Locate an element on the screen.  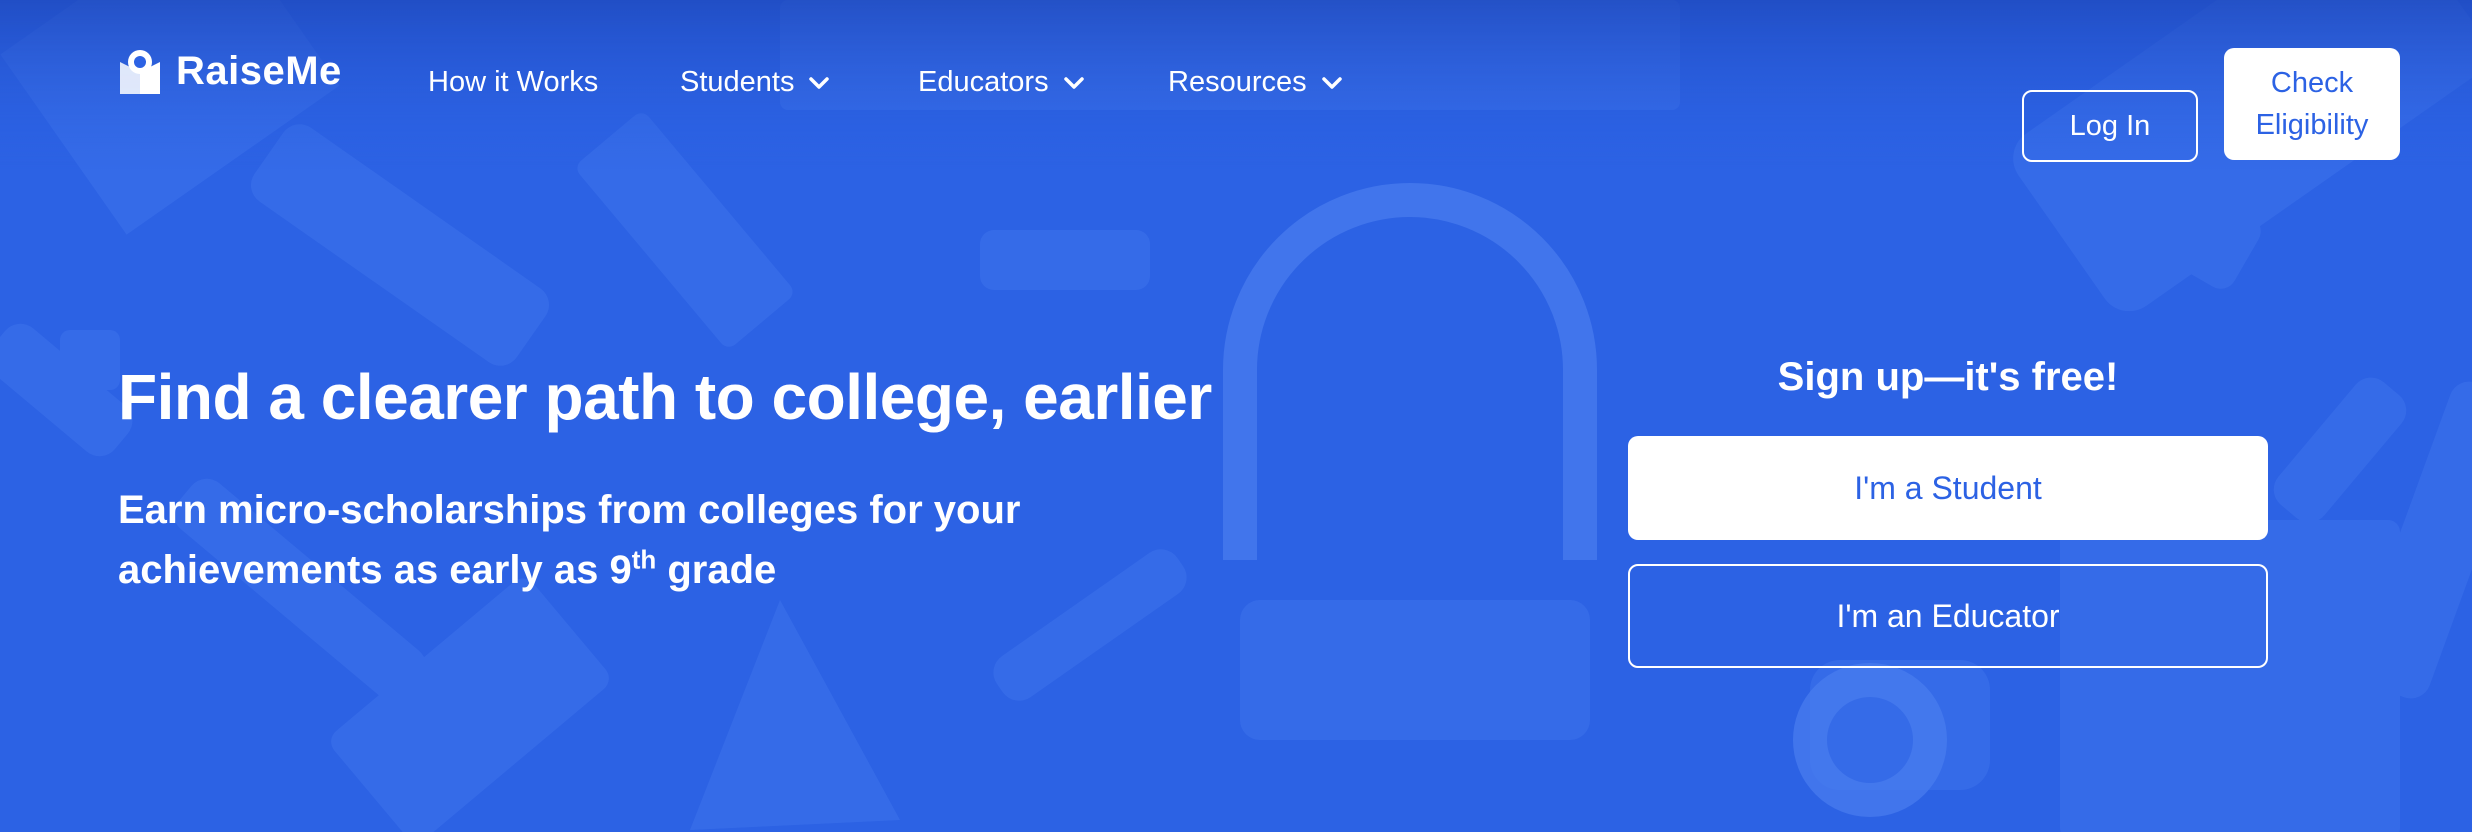
nav-item-how-it-works: How it Works is located at coordinates (513, 82).